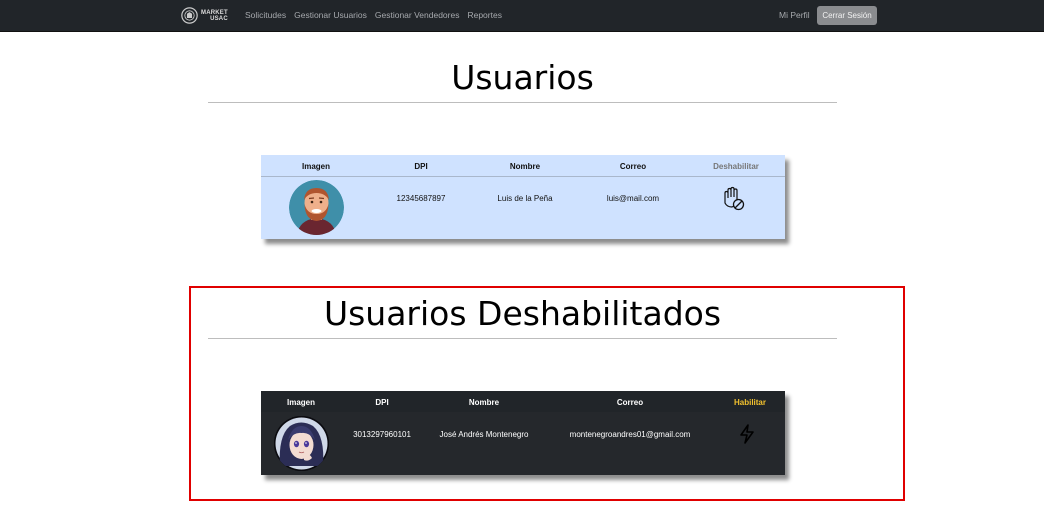 This screenshot has height=527, width=1044. I want to click on brand-text: MARKET USAC, so click(214, 16).